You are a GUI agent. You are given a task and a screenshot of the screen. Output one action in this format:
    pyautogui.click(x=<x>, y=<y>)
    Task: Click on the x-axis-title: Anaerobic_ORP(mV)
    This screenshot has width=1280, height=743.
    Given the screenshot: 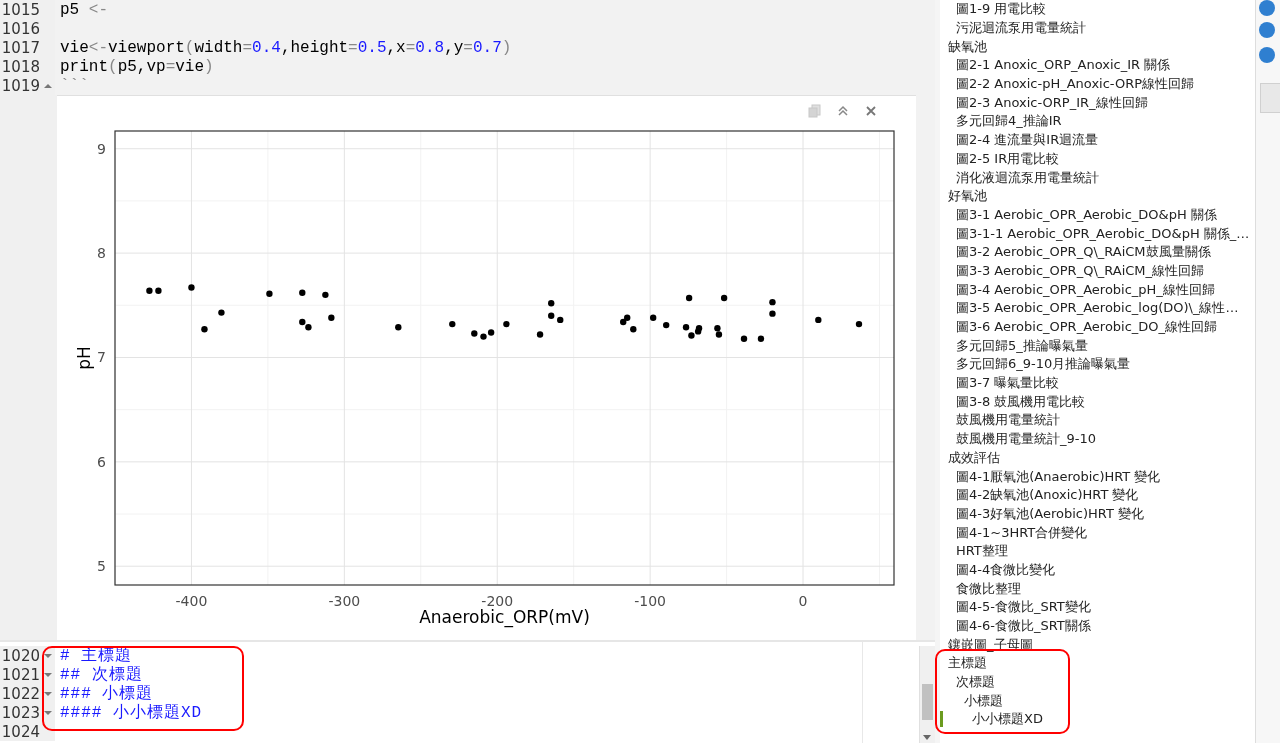 What is the action you would take?
    pyautogui.click(x=504, y=617)
    